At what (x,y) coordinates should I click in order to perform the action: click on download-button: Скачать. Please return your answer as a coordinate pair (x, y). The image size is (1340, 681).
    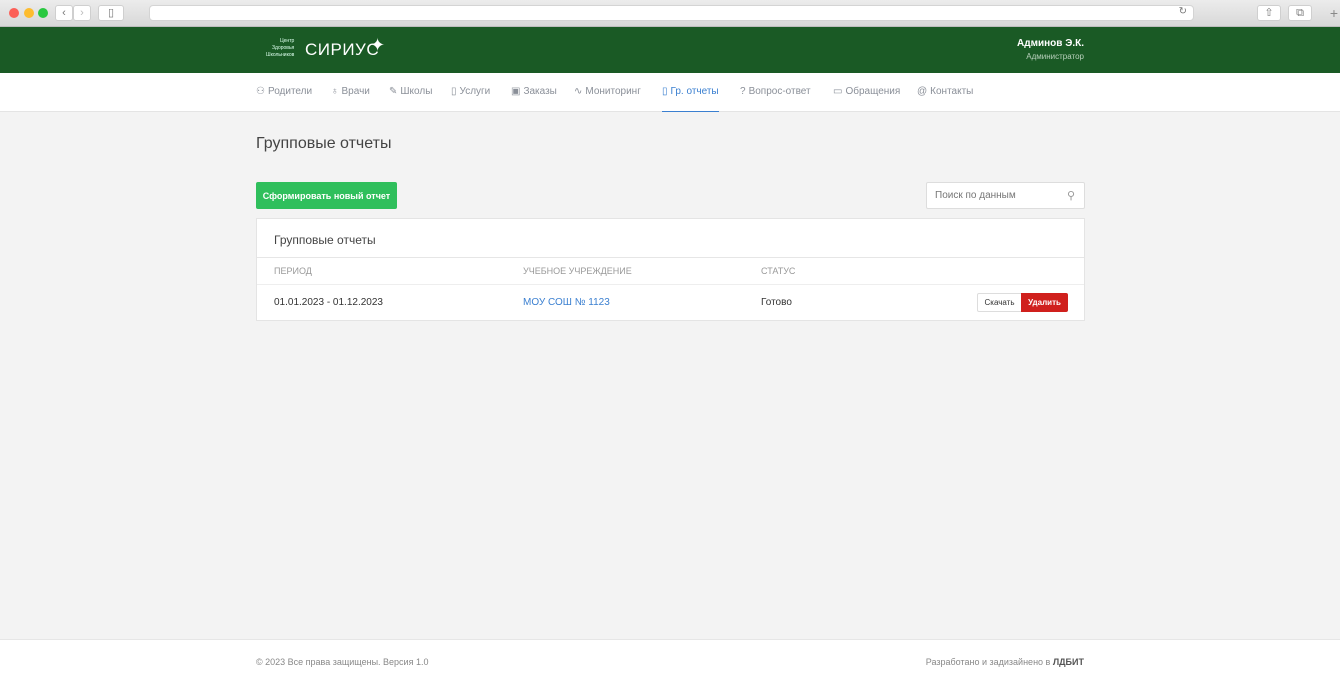
    Looking at the image, I should click on (999, 302).